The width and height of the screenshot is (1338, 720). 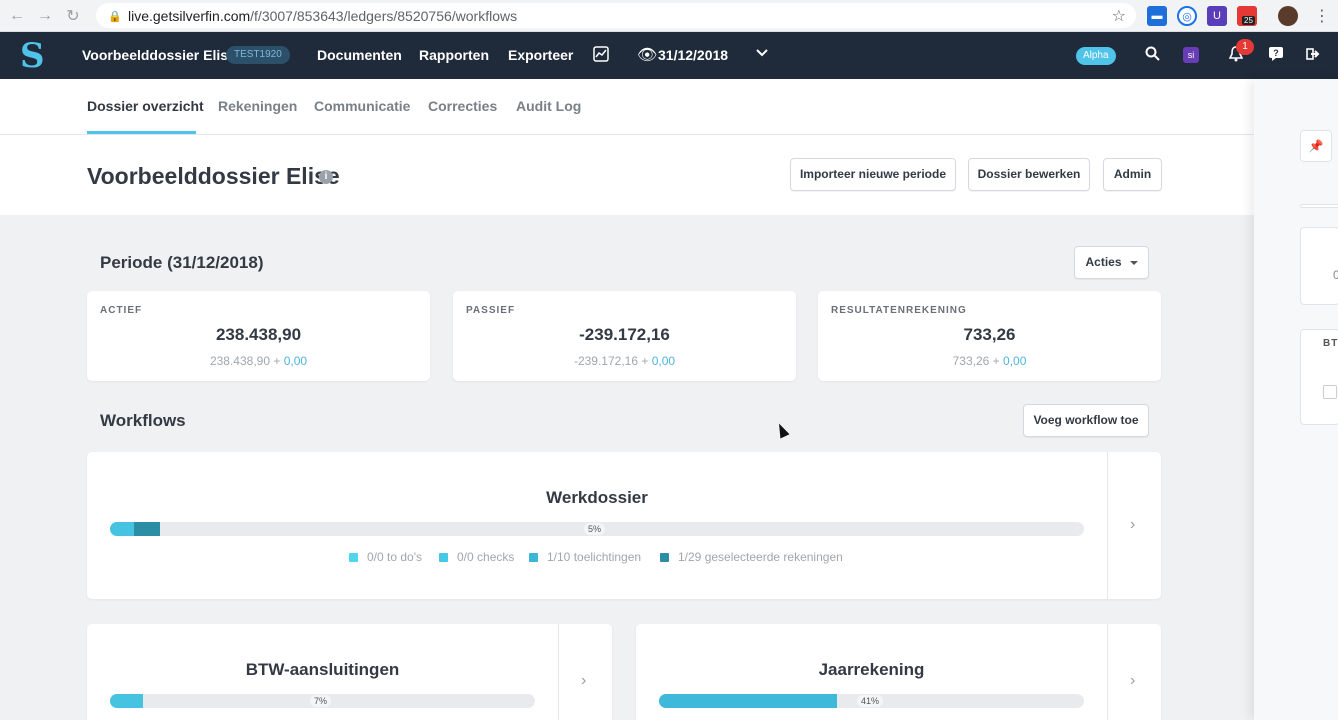 I want to click on workflows-title: Workflows, so click(x=143, y=420).